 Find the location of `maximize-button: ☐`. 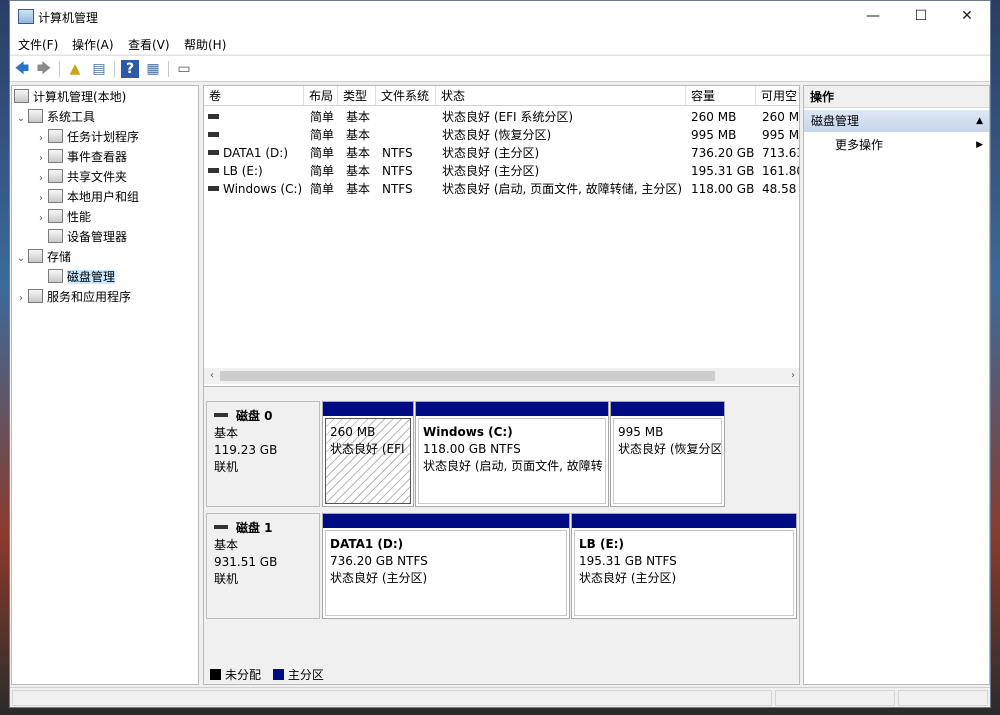

maximize-button: ☐ is located at coordinates (921, 16).